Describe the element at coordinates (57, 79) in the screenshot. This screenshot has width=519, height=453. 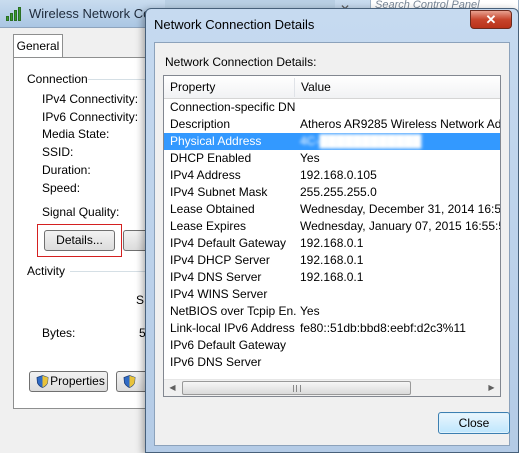
I see `connection-group-label: Connection` at that location.